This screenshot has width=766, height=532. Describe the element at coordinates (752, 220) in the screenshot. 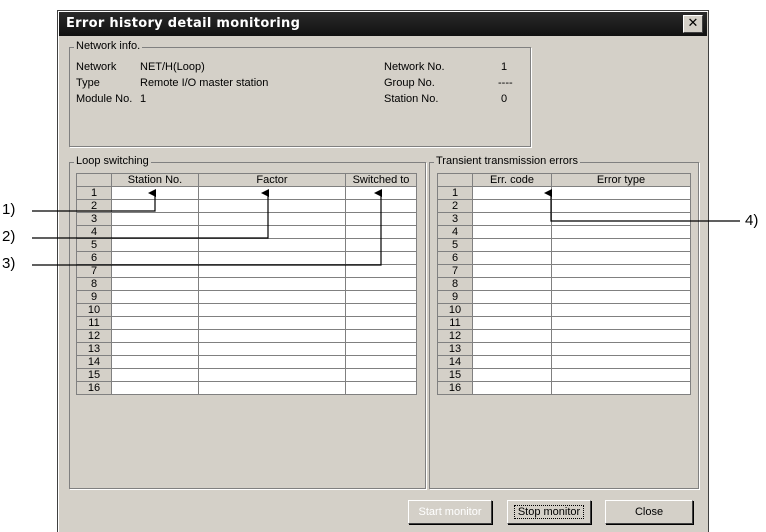

I see `callout-4: 4)` at that location.